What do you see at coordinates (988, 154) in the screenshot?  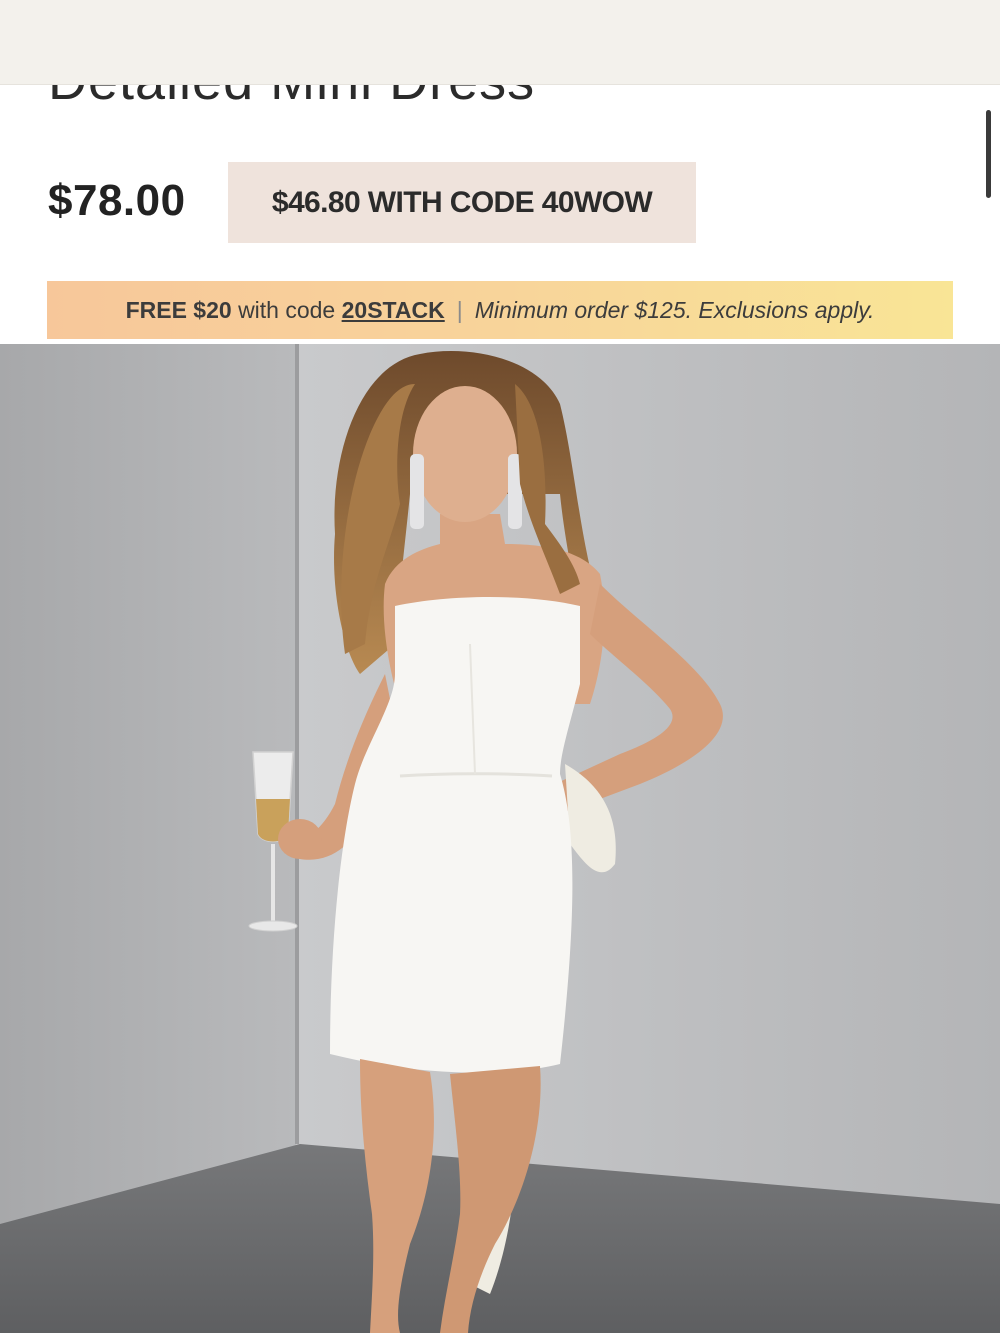 I see `scrollbar` at bounding box center [988, 154].